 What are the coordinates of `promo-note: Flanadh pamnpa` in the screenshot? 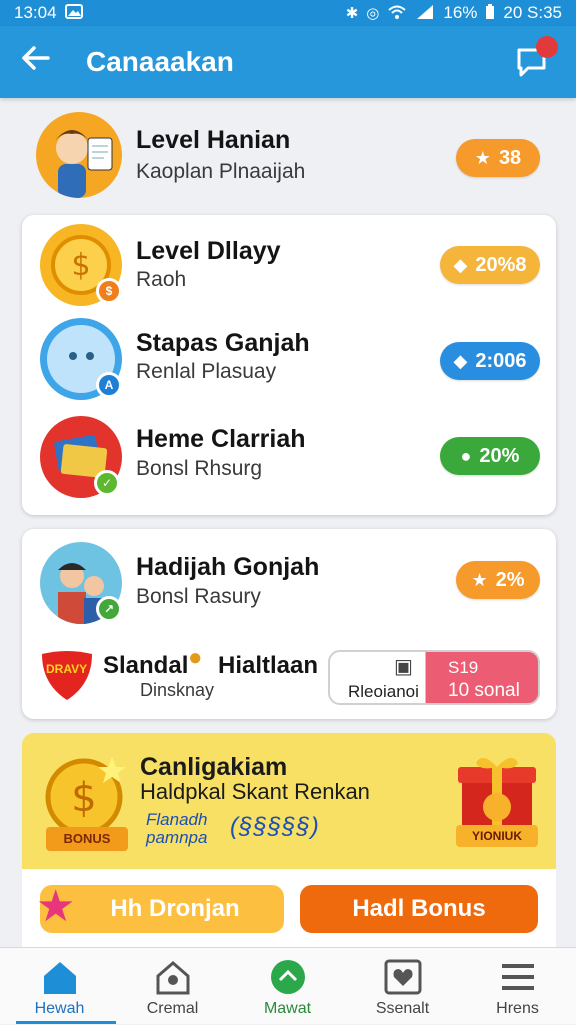 It's located at (176, 829).